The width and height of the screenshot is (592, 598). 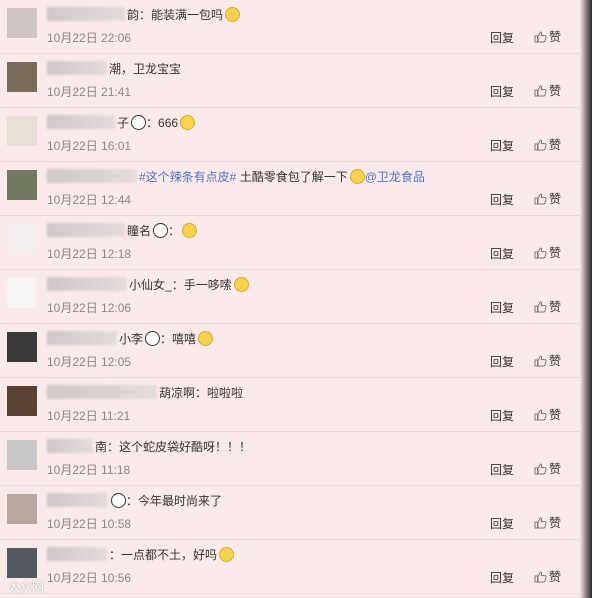 I want to click on comment-timestamp: 10月22日 21:41, so click(x=89, y=92).